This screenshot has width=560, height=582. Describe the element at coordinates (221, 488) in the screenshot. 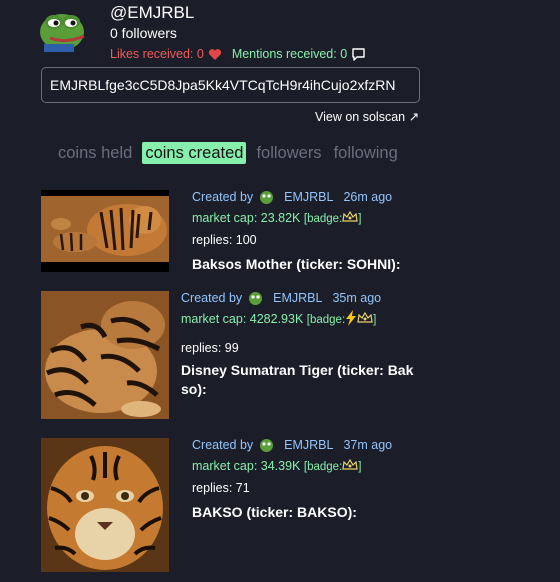

I see `replies-count: replies: 71` at that location.